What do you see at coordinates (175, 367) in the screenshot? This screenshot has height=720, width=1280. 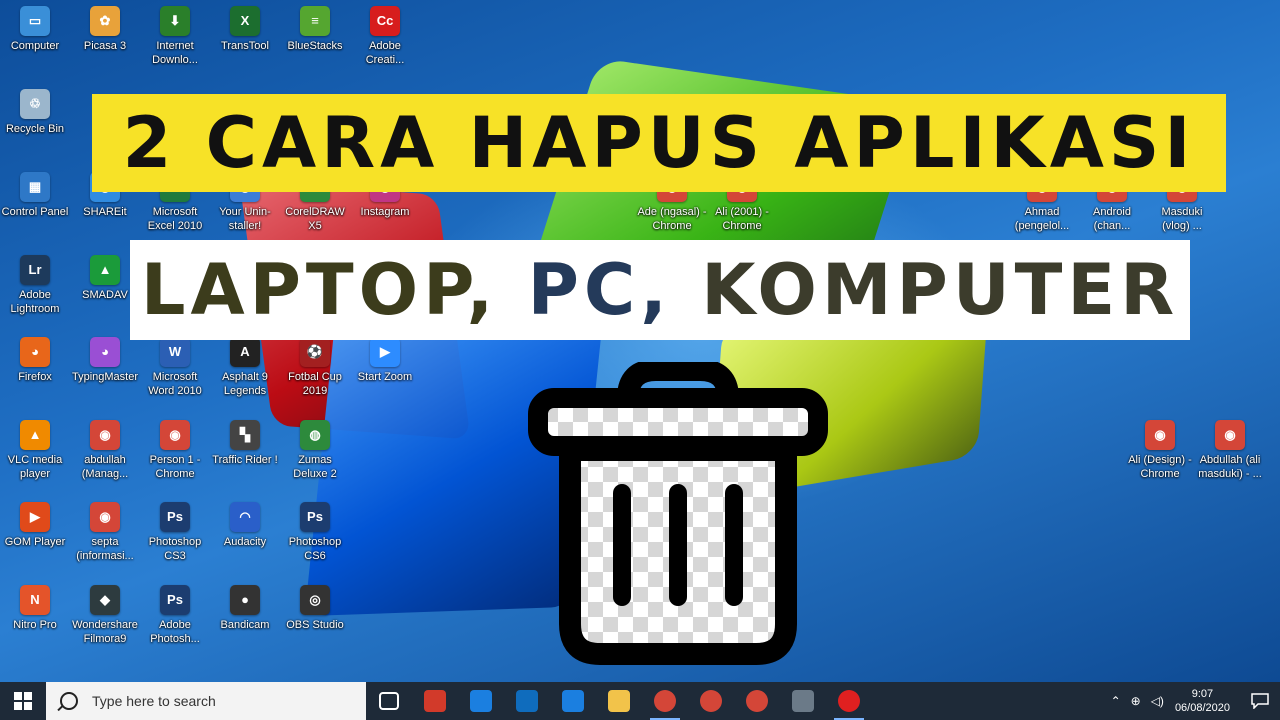 I see `desktop-icon: W Microsoft Word 2010` at bounding box center [175, 367].